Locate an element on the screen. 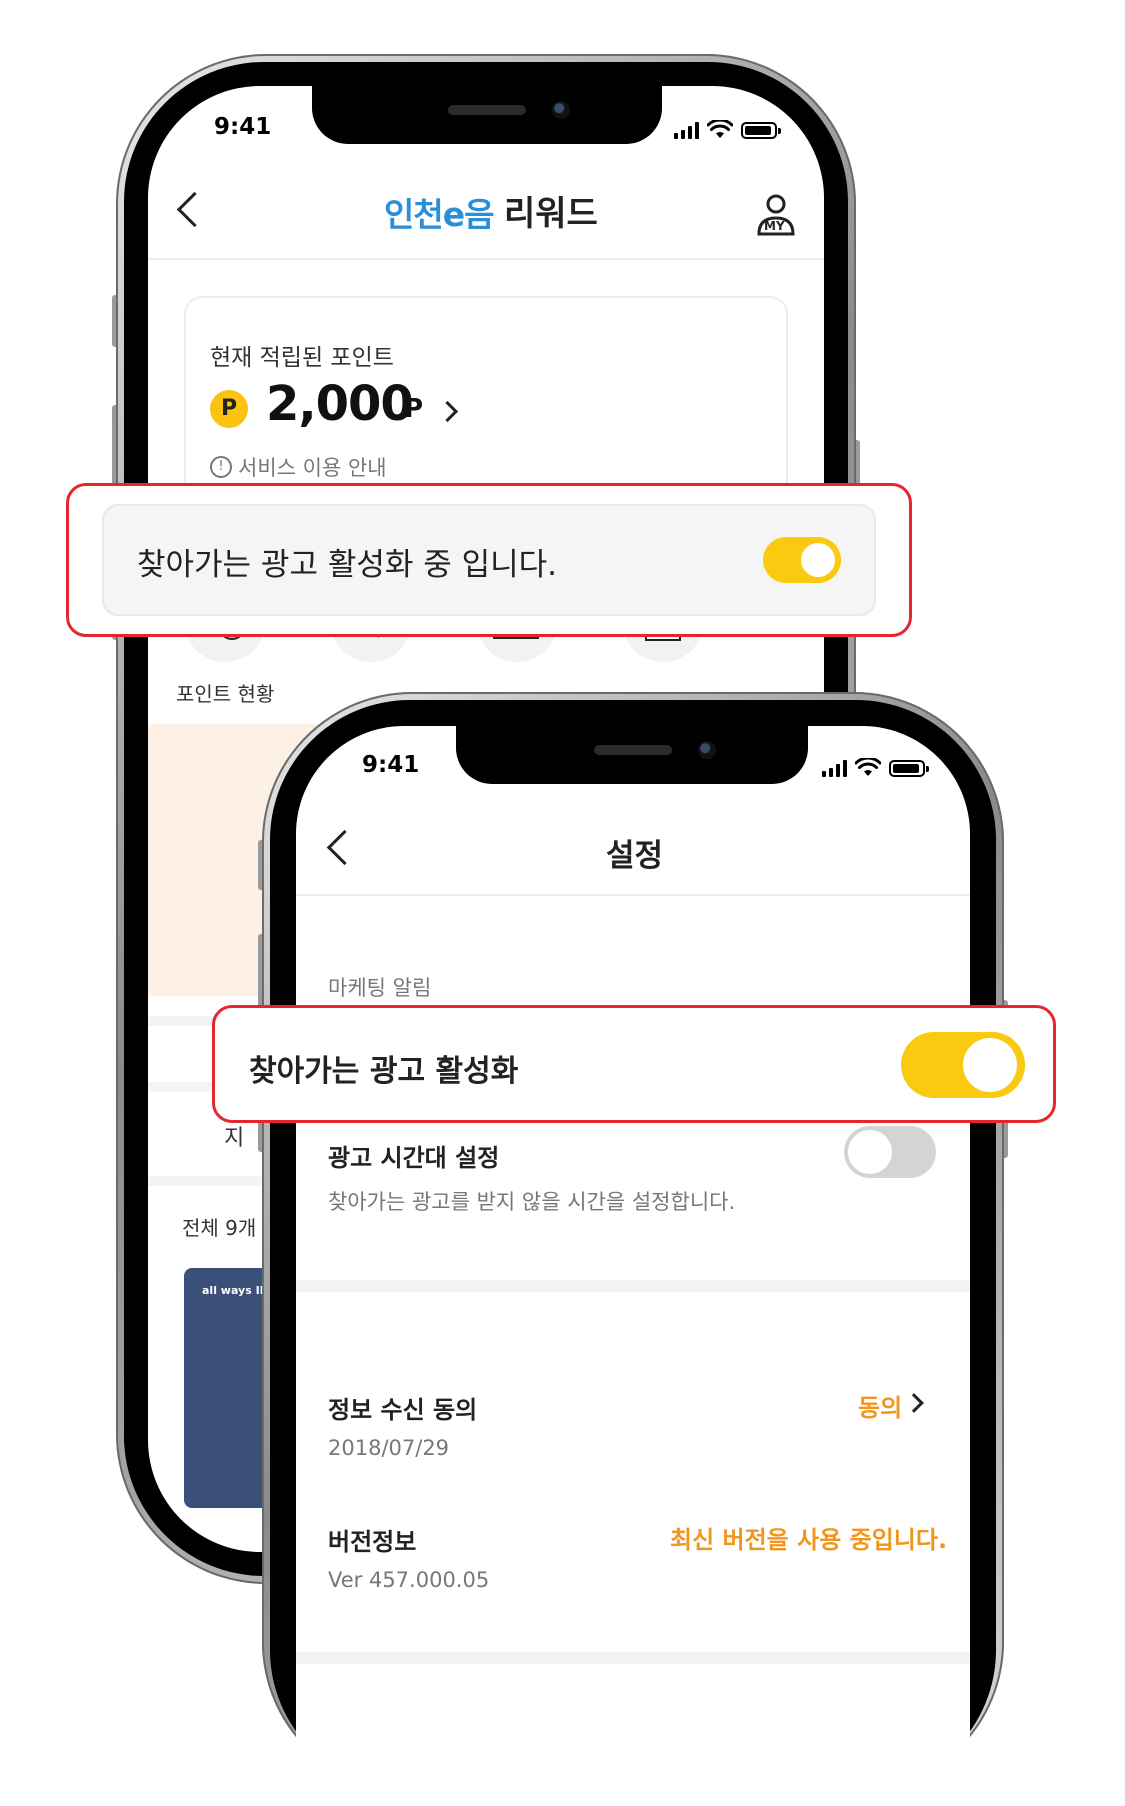 Image resolution: width=1125 pixels, height=1806 pixels. page-title: 설정 is located at coordinates (635, 856).